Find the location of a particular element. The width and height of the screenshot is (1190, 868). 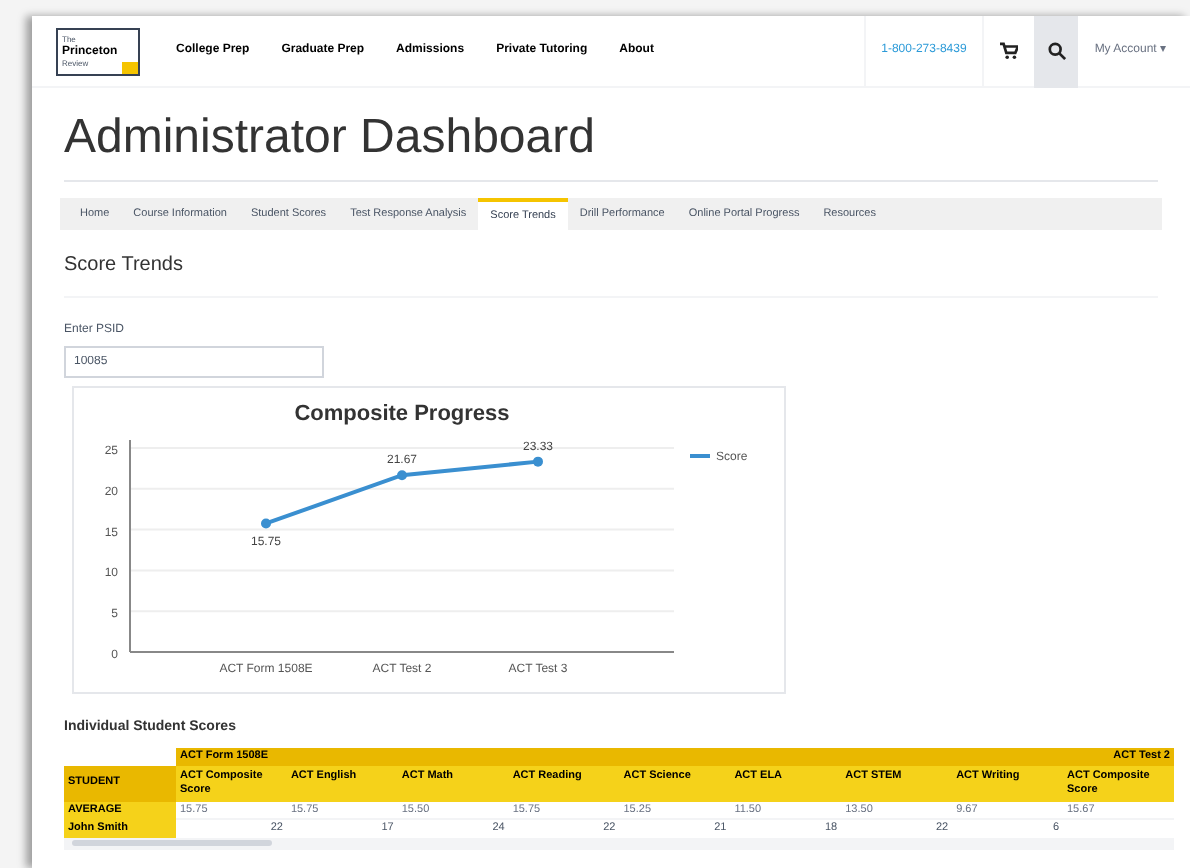

section-title: Score Trends is located at coordinates (611, 274).